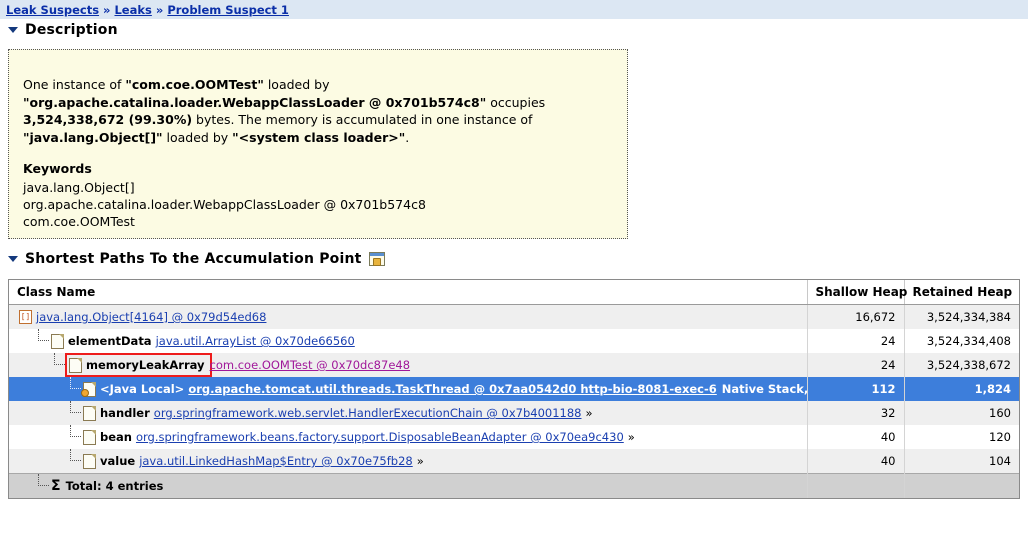  What do you see at coordinates (961, 316) in the screenshot?
I see `cell-retained-heap: 3,524,334,384` at bounding box center [961, 316].